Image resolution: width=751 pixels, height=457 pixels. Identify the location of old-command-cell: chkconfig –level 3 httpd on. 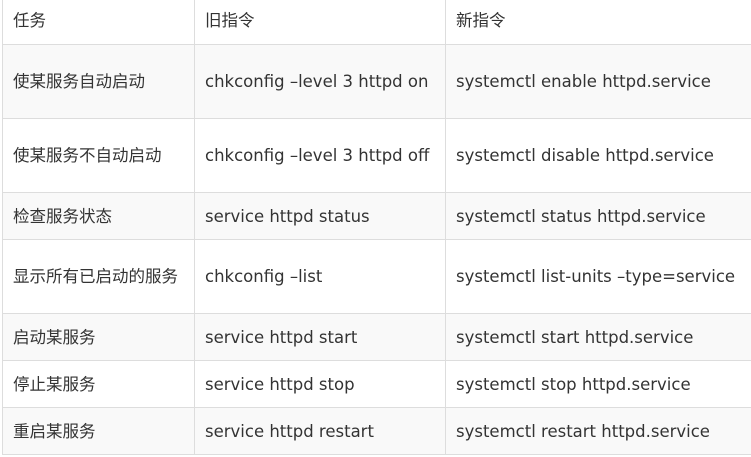
(320, 81).